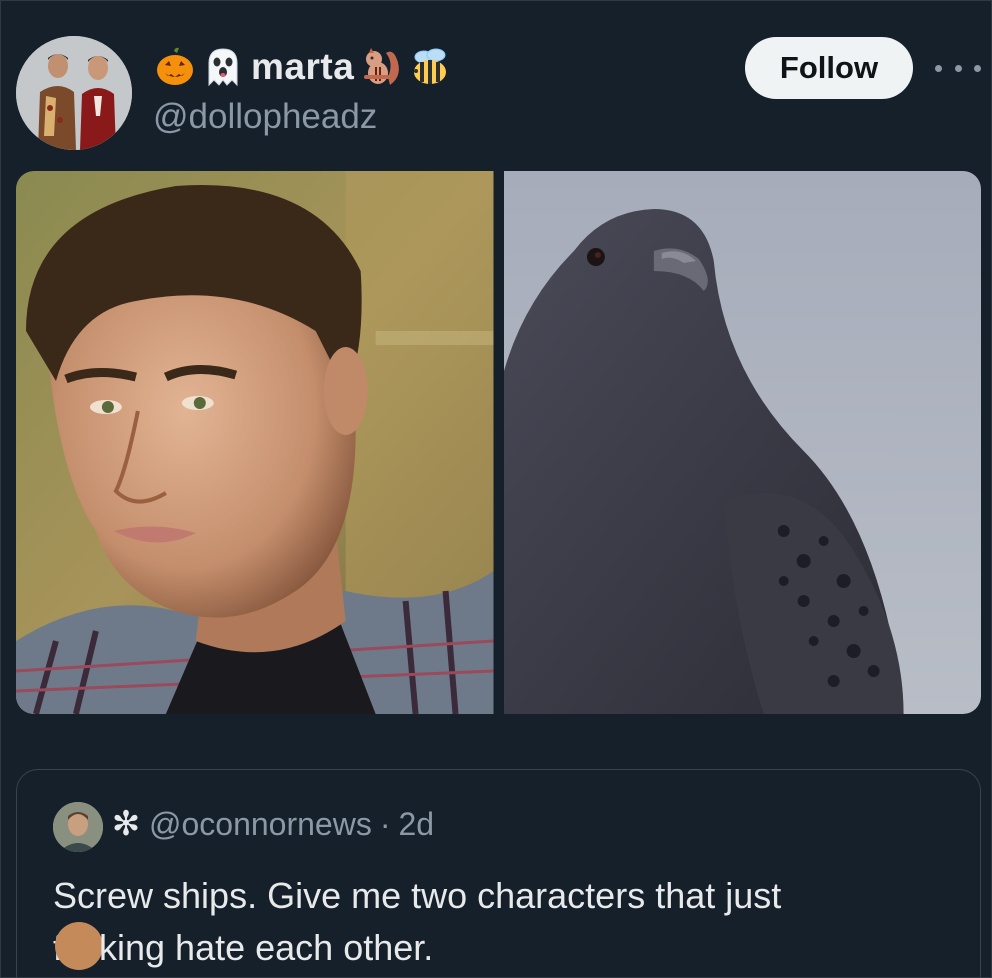  I want to click on censor-circle, so click(79, 946).